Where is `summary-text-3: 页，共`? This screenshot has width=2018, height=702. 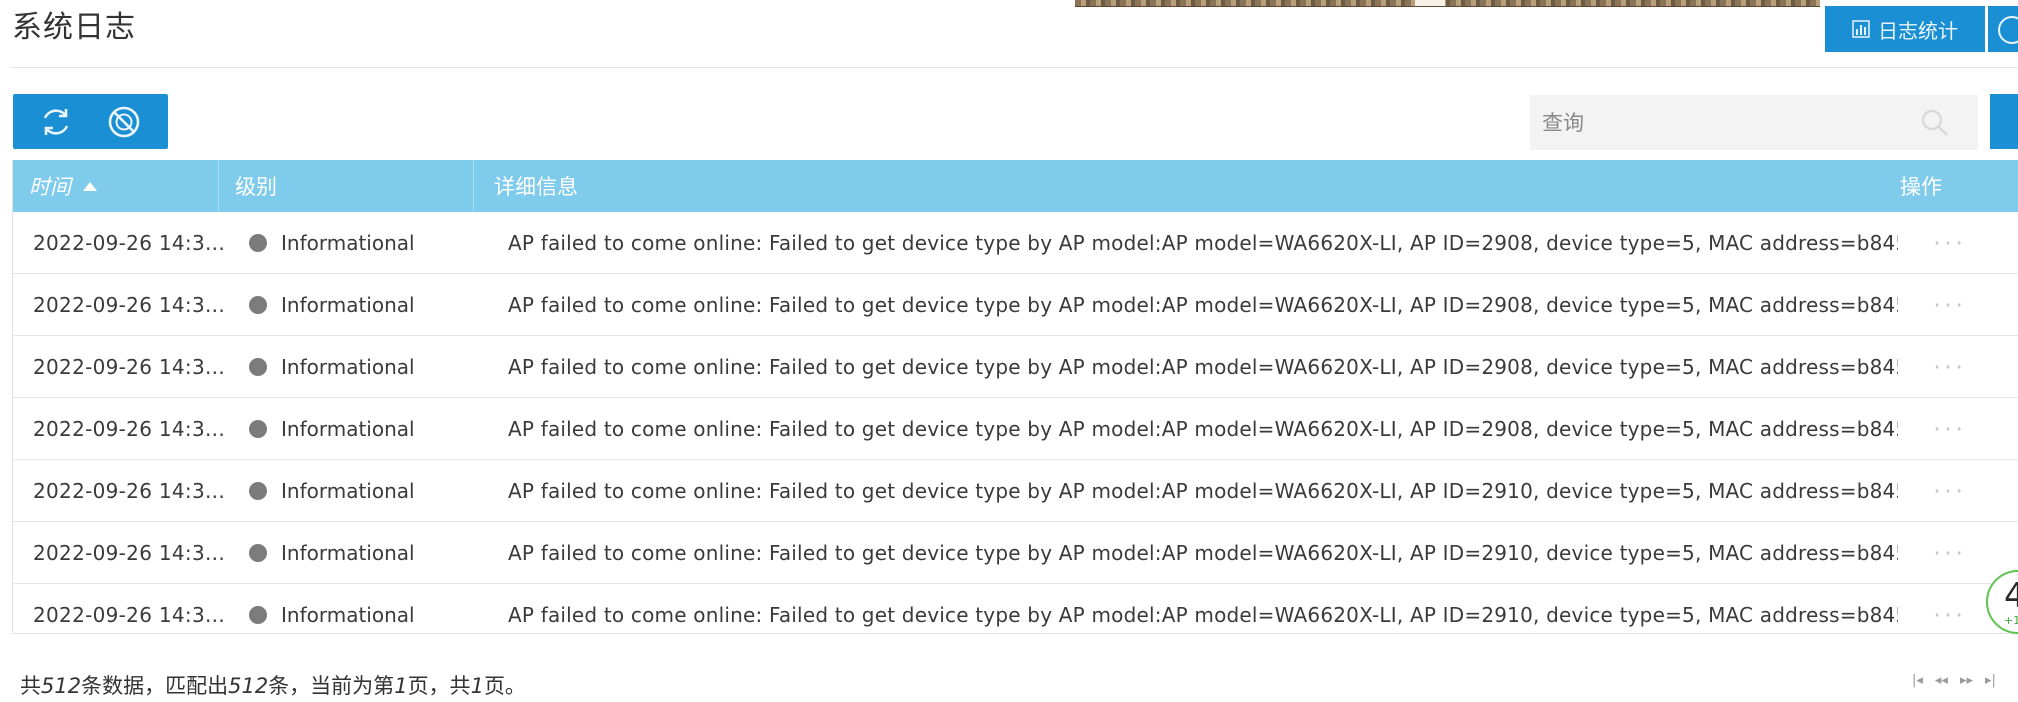 summary-text-3: 页，共 is located at coordinates (439, 686).